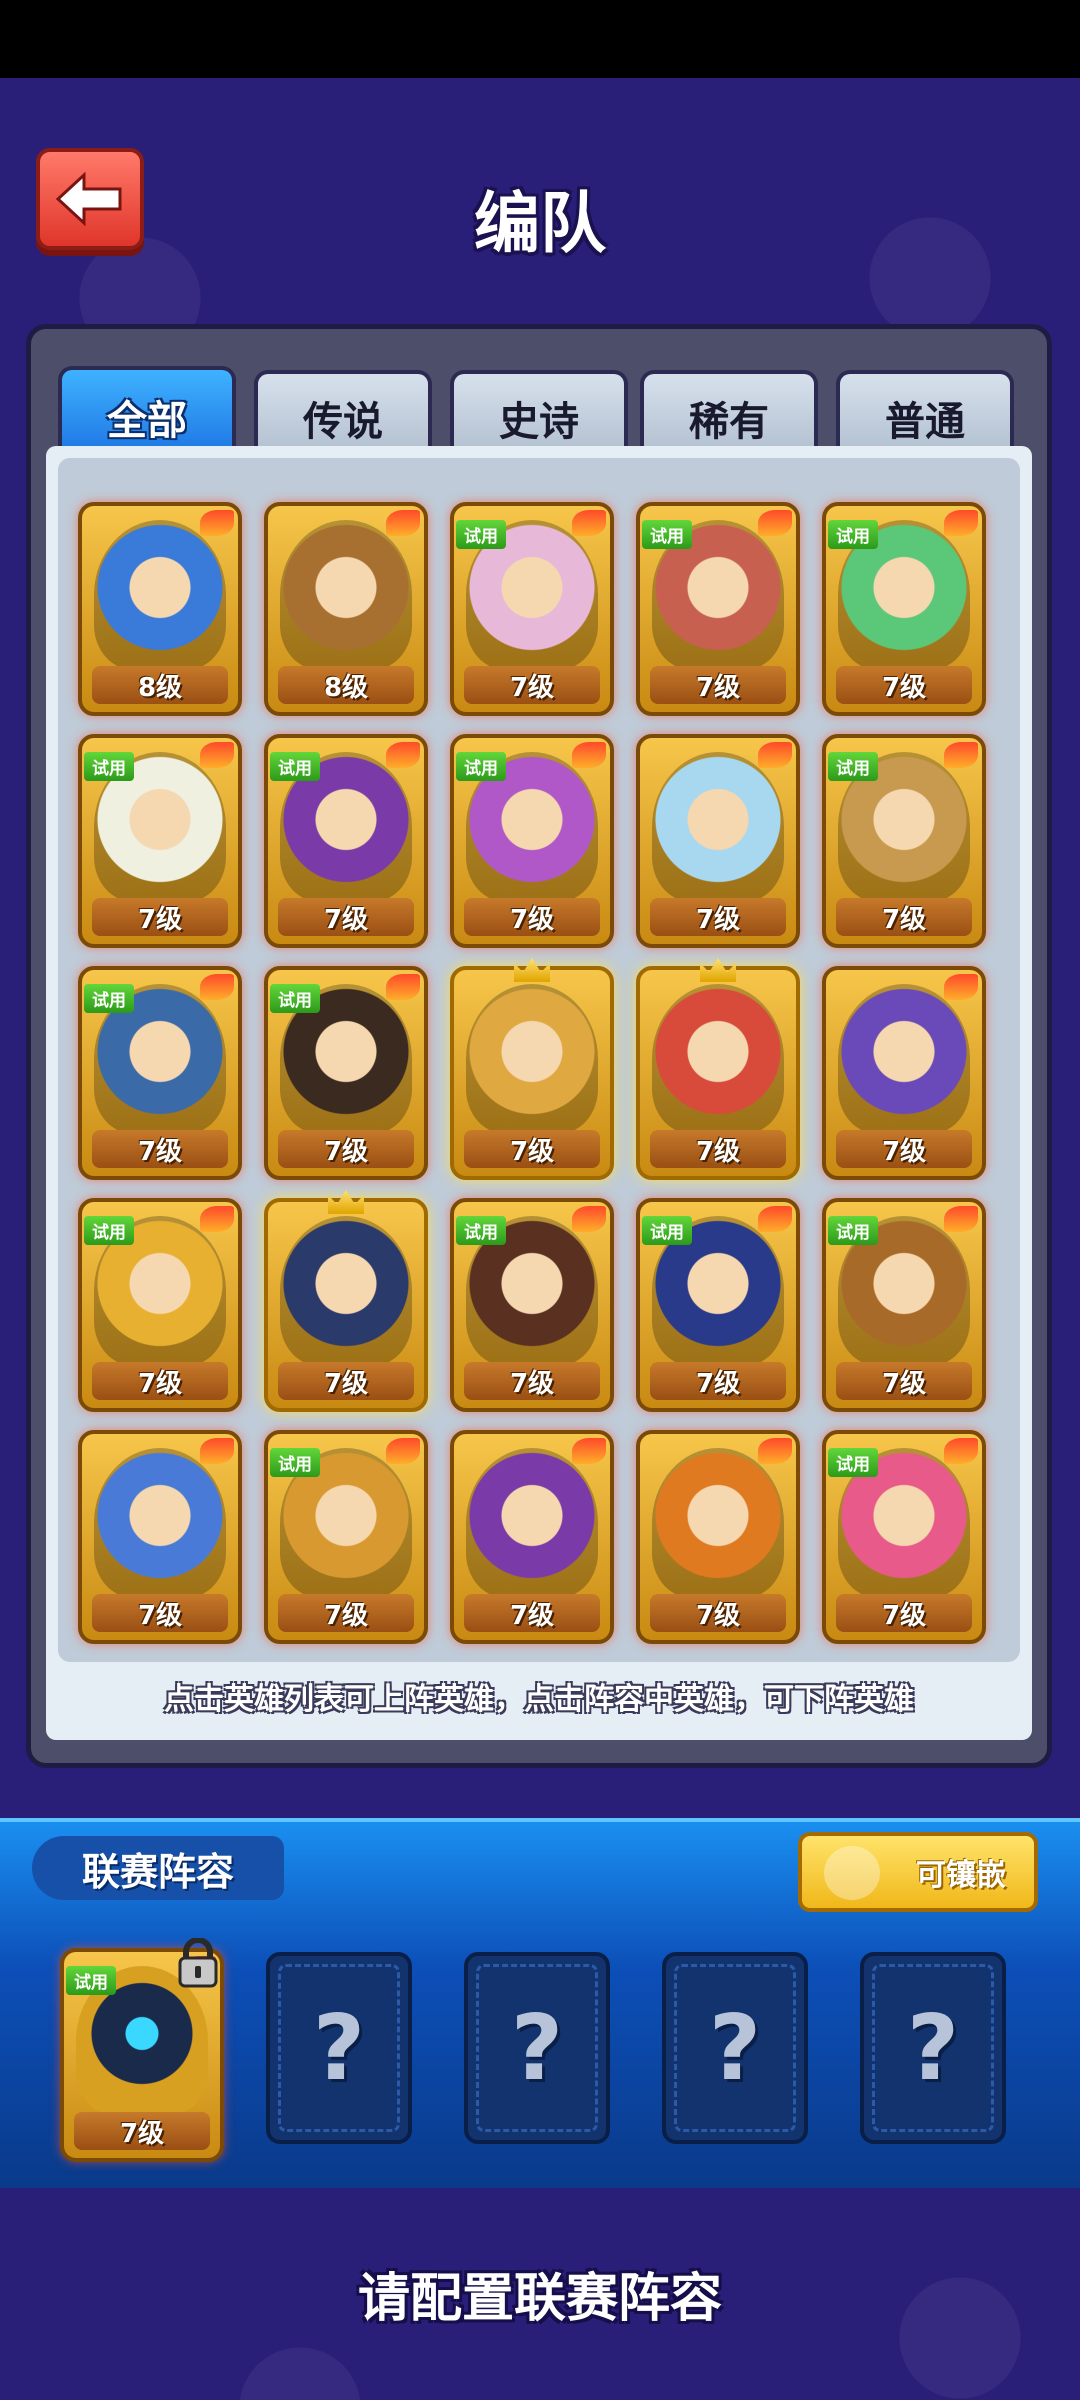 The height and width of the screenshot is (2400, 1080). What do you see at coordinates (918, 1872) in the screenshot?
I see `embed-button: 可镶嵌` at bounding box center [918, 1872].